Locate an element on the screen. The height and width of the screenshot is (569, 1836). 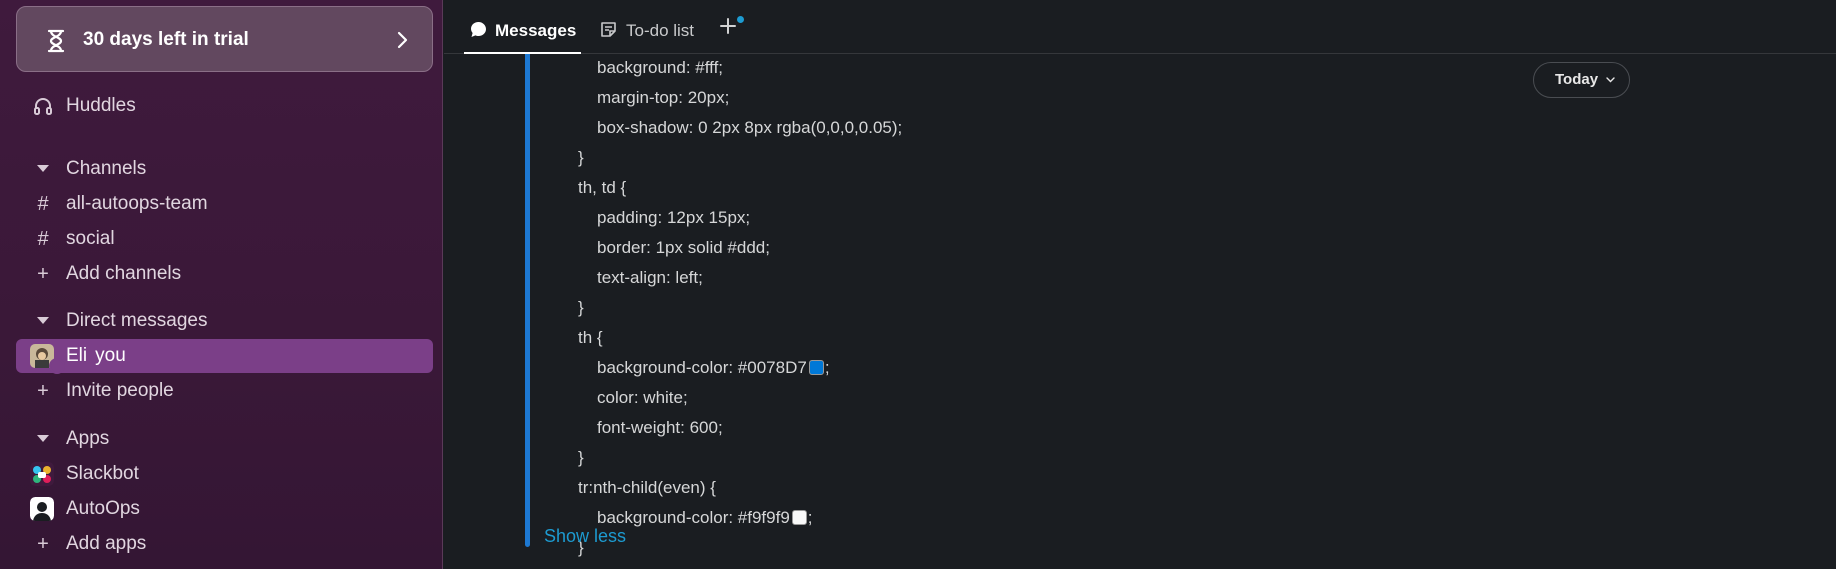
add-tab-plus-icon is located at coordinates (728, 26).